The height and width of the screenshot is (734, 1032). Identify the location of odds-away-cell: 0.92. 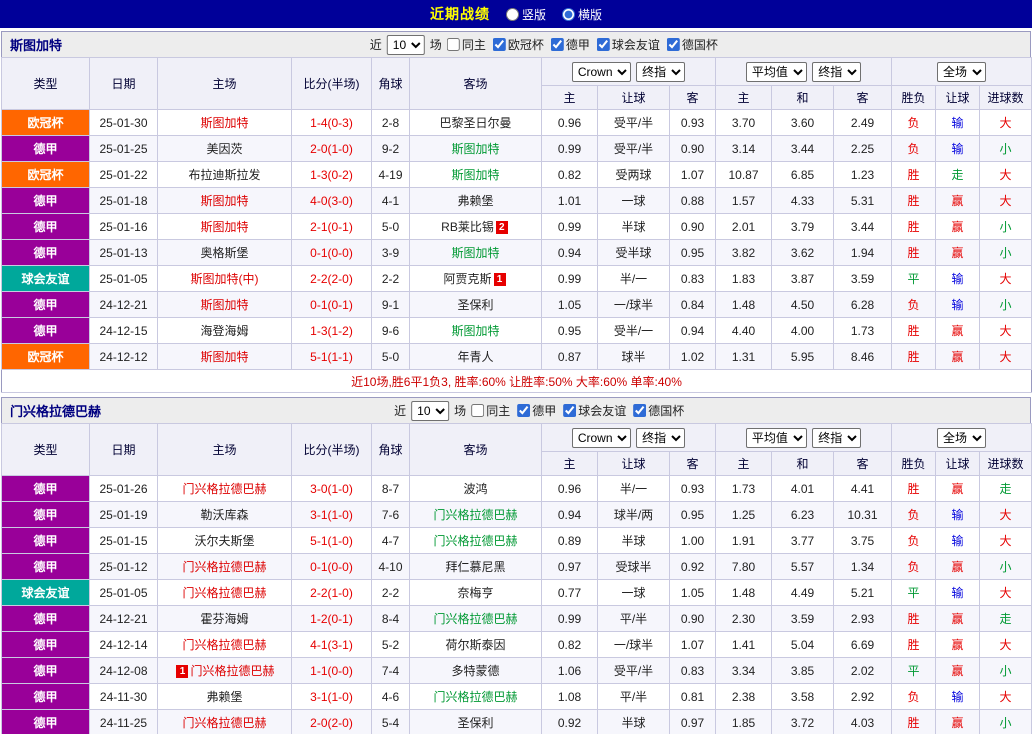
(692, 566).